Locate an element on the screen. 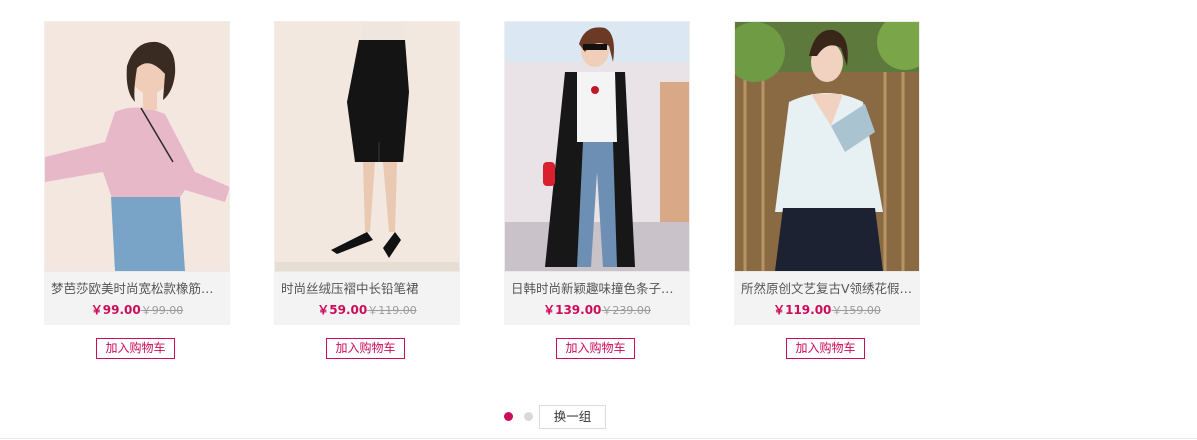 This screenshot has height=440, width=1197. product-card: 梦芭莎欧美时尚宽松款橡筋荷… ￥99.00￥99.00 加入购物车 is located at coordinates (137, 190).